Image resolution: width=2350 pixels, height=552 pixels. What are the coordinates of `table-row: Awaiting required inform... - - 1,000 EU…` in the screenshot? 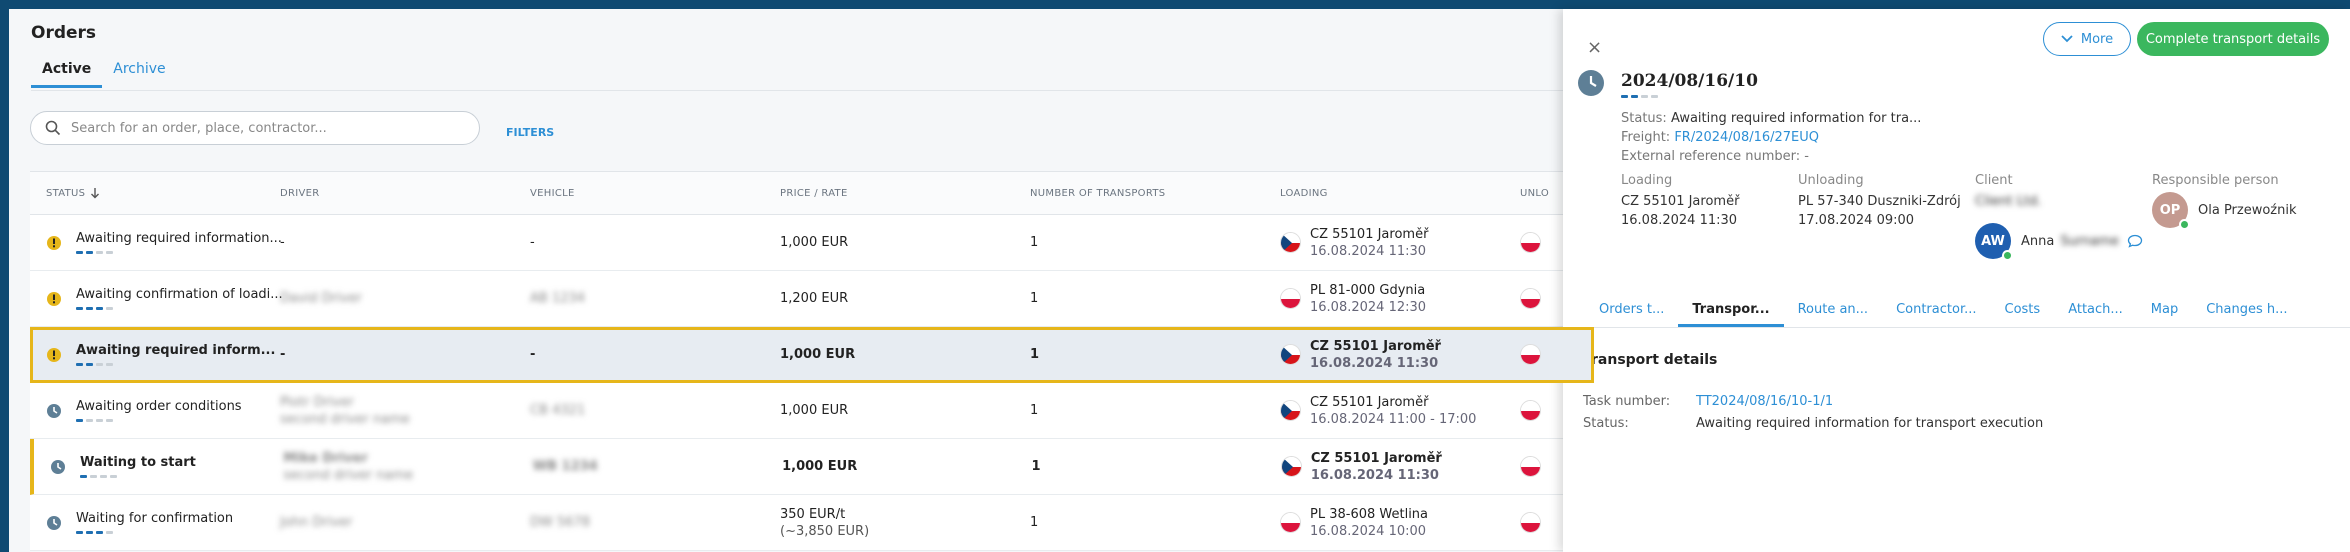 It's located at (812, 355).